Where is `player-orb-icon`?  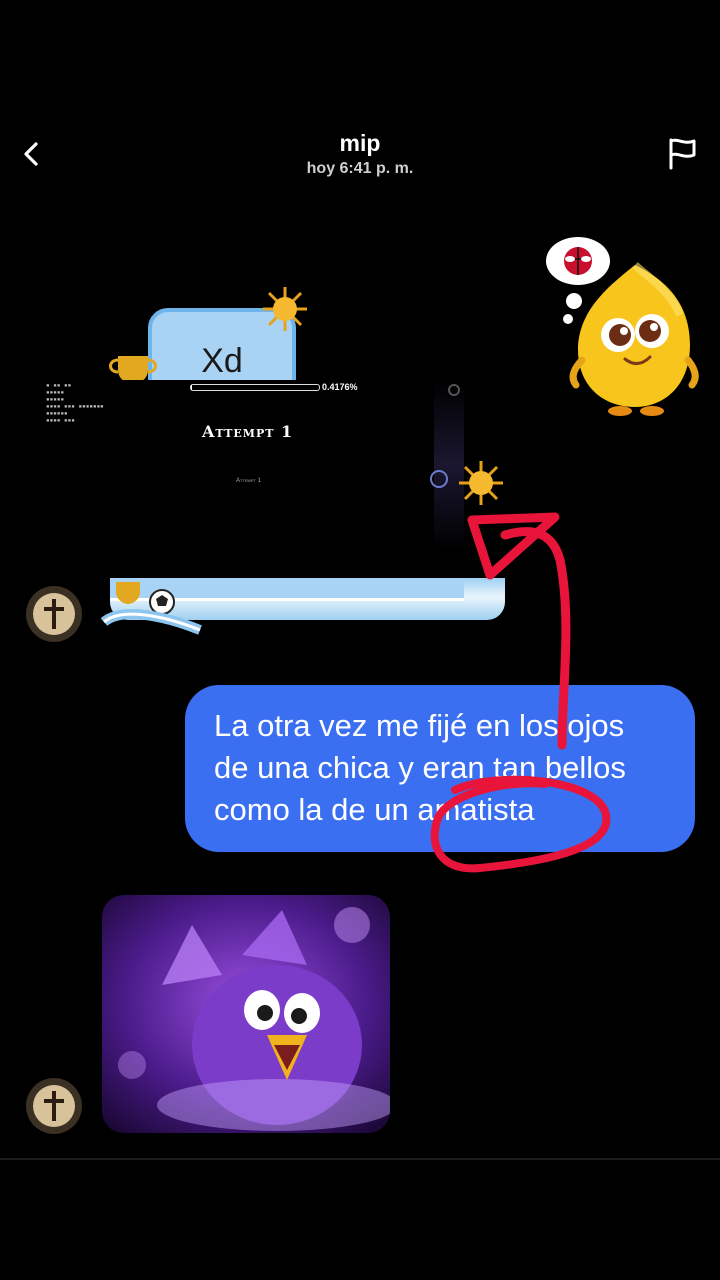 player-orb-icon is located at coordinates (439, 479).